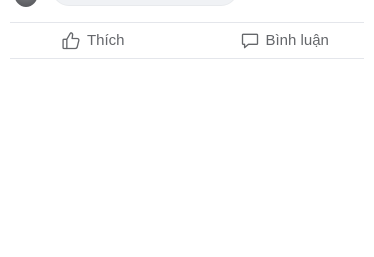 This screenshot has height=257, width=374. I want to click on user-avatar, so click(26, 3).